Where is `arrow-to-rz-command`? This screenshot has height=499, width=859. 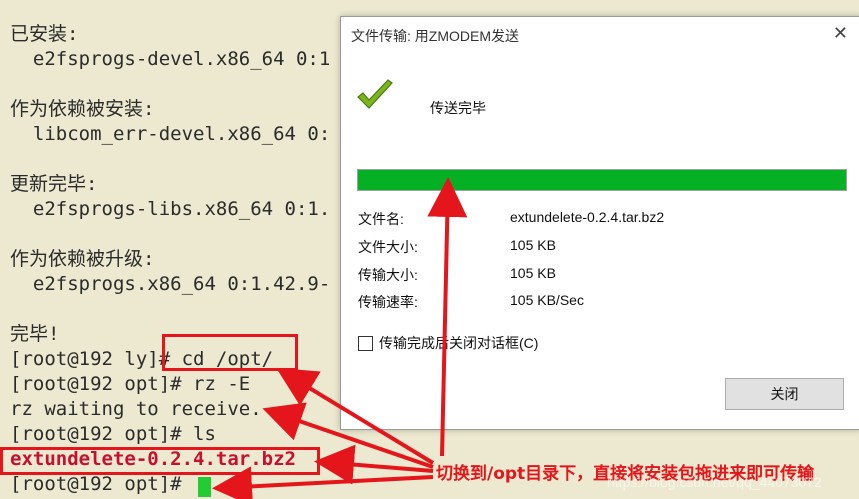 arrow-to-rz-command is located at coordinates (355, 416).